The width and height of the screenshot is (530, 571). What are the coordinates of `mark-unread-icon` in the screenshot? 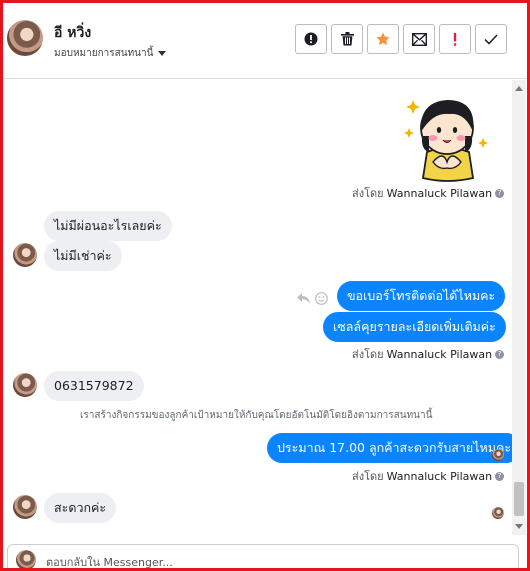 It's located at (419, 39).